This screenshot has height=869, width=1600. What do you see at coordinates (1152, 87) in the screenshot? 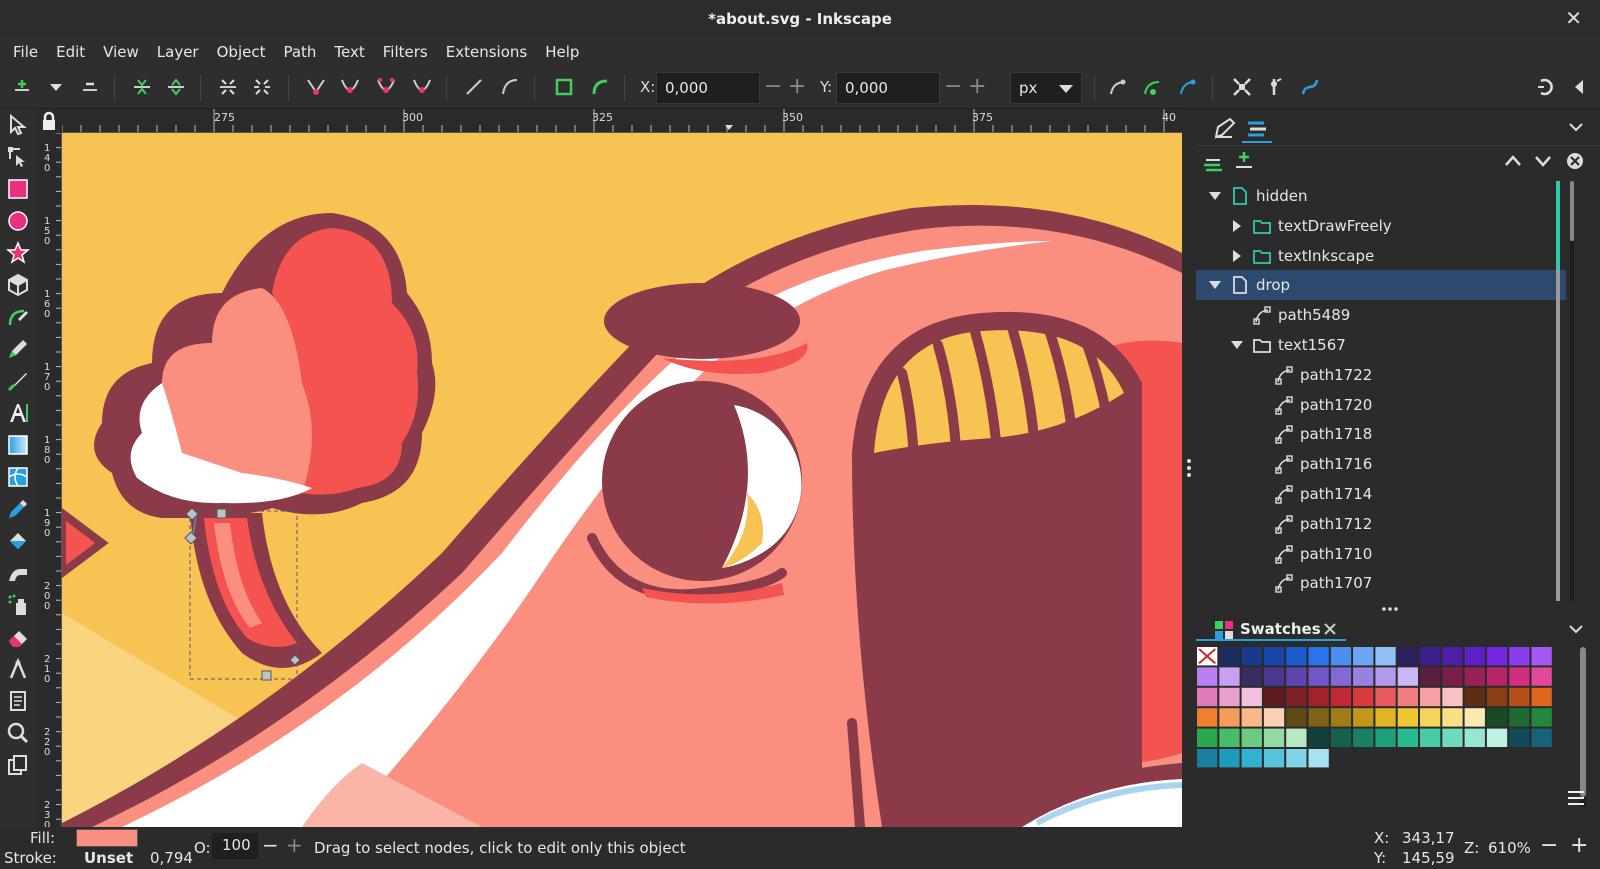
I see `show-bezier-handles-icon` at bounding box center [1152, 87].